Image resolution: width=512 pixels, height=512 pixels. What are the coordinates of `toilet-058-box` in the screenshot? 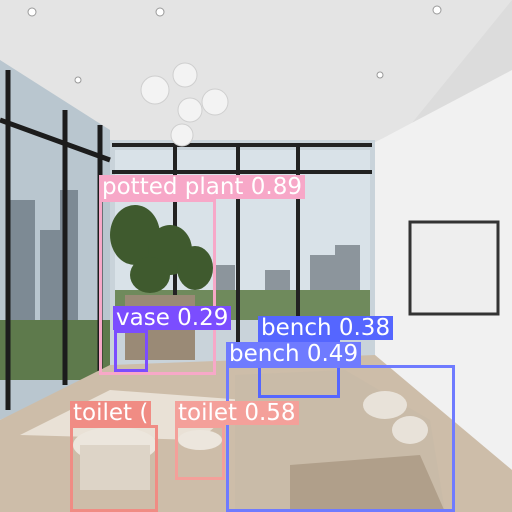 It's located at (200, 452).